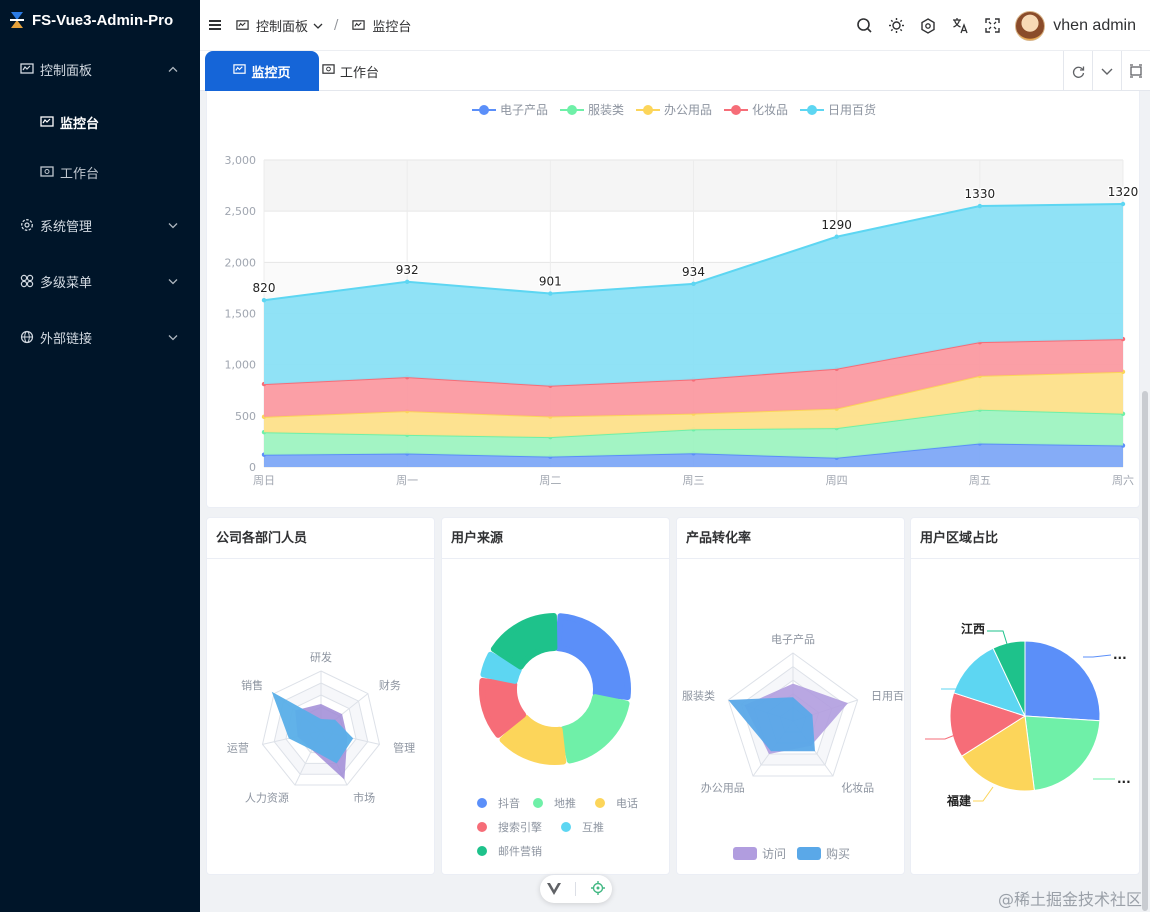  Describe the element at coordinates (550, 480) in the screenshot. I see `x-tick-label: 周二` at that location.